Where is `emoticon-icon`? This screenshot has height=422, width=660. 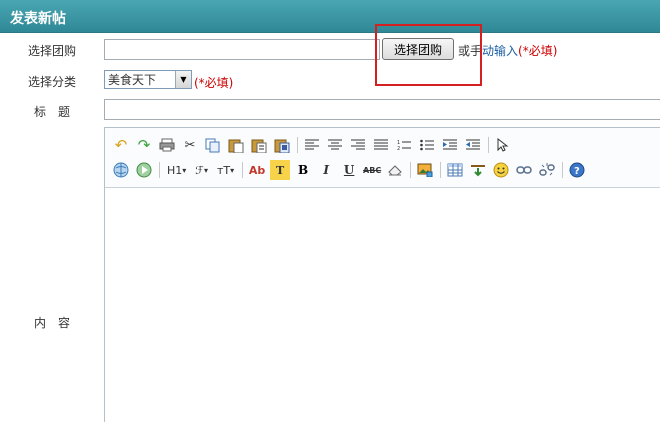 emoticon-icon is located at coordinates (501, 170).